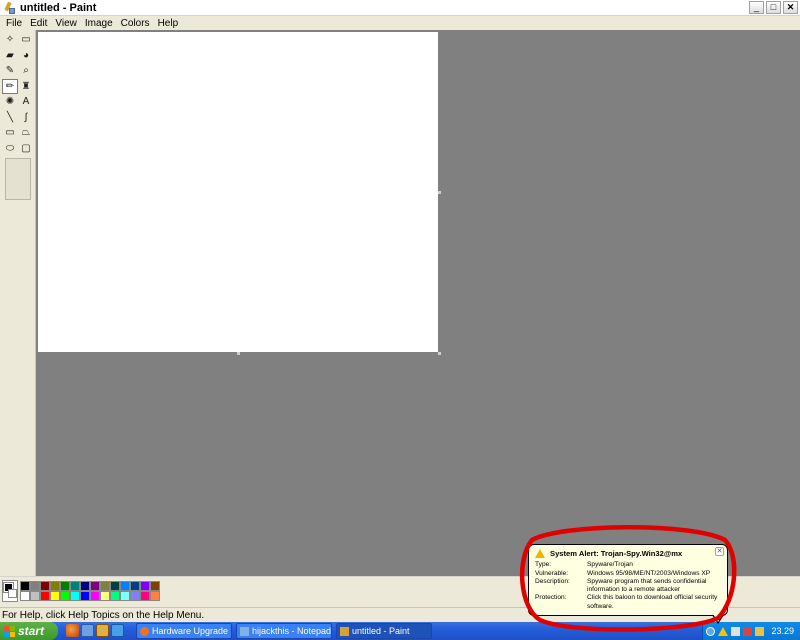 The image size is (800, 640). Describe the element at coordinates (736, 631) in the screenshot. I see `network-icon` at that location.